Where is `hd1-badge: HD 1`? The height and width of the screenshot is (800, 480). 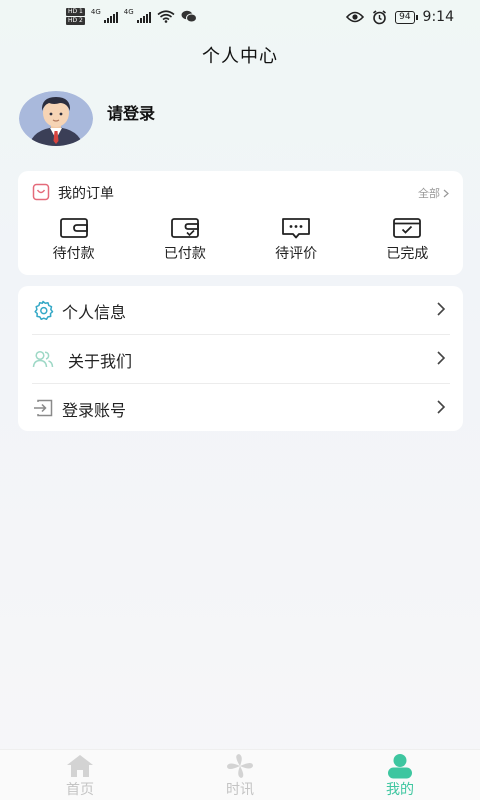
hd1-badge: HD 1 is located at coordinates (75, 12).